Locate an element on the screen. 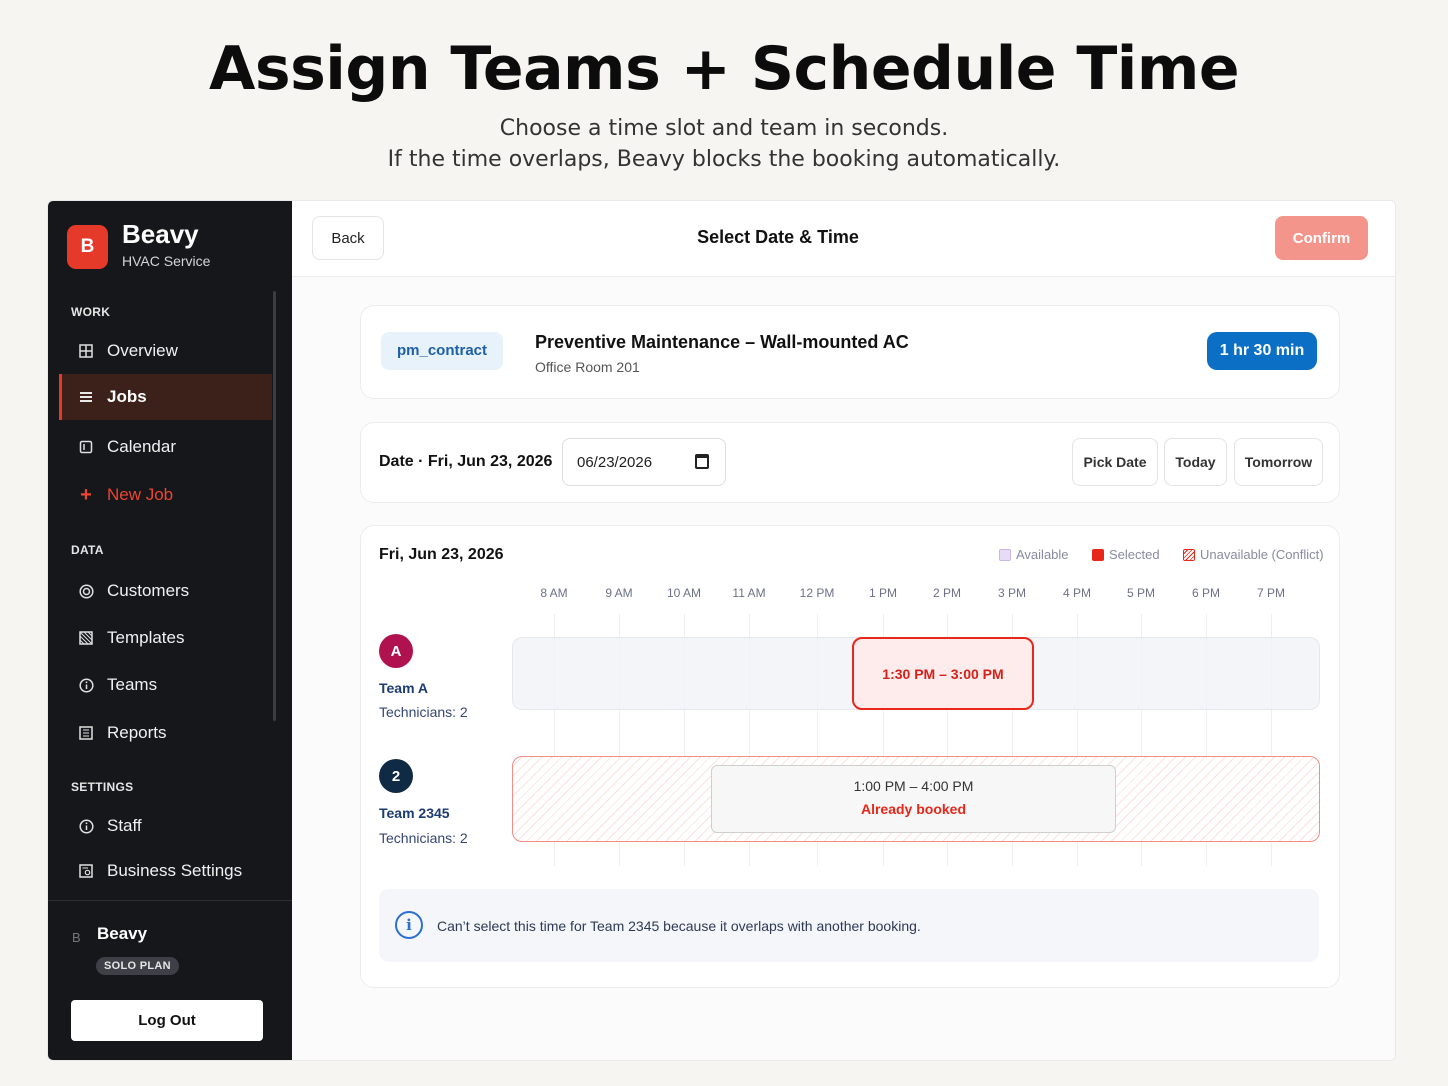 The height and width of the screenshot is (1086, 1448). sidebar-item-label: New Job is located at coordinates (140, 494).